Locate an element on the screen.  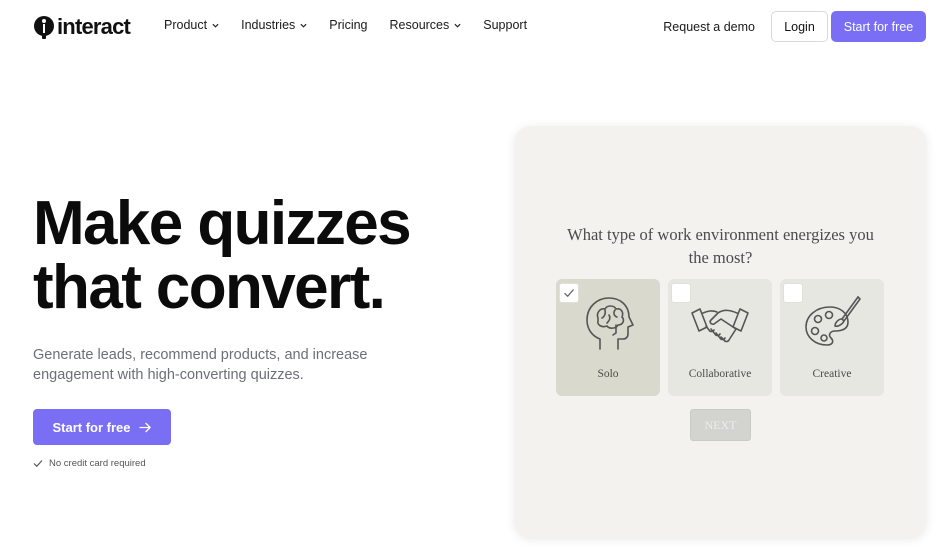
menu-item-label: Support is located at coordinates (505, 25).